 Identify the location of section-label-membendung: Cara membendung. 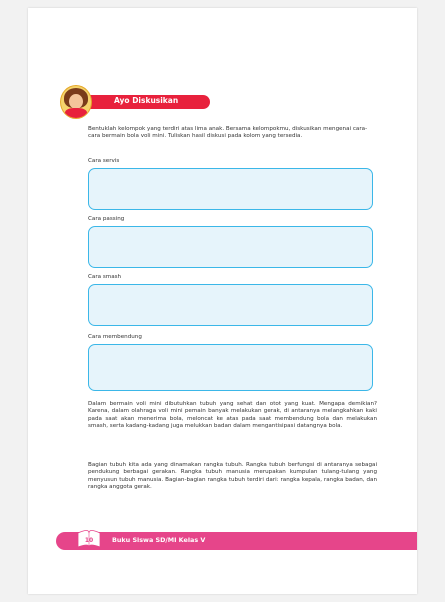
(115, 337).